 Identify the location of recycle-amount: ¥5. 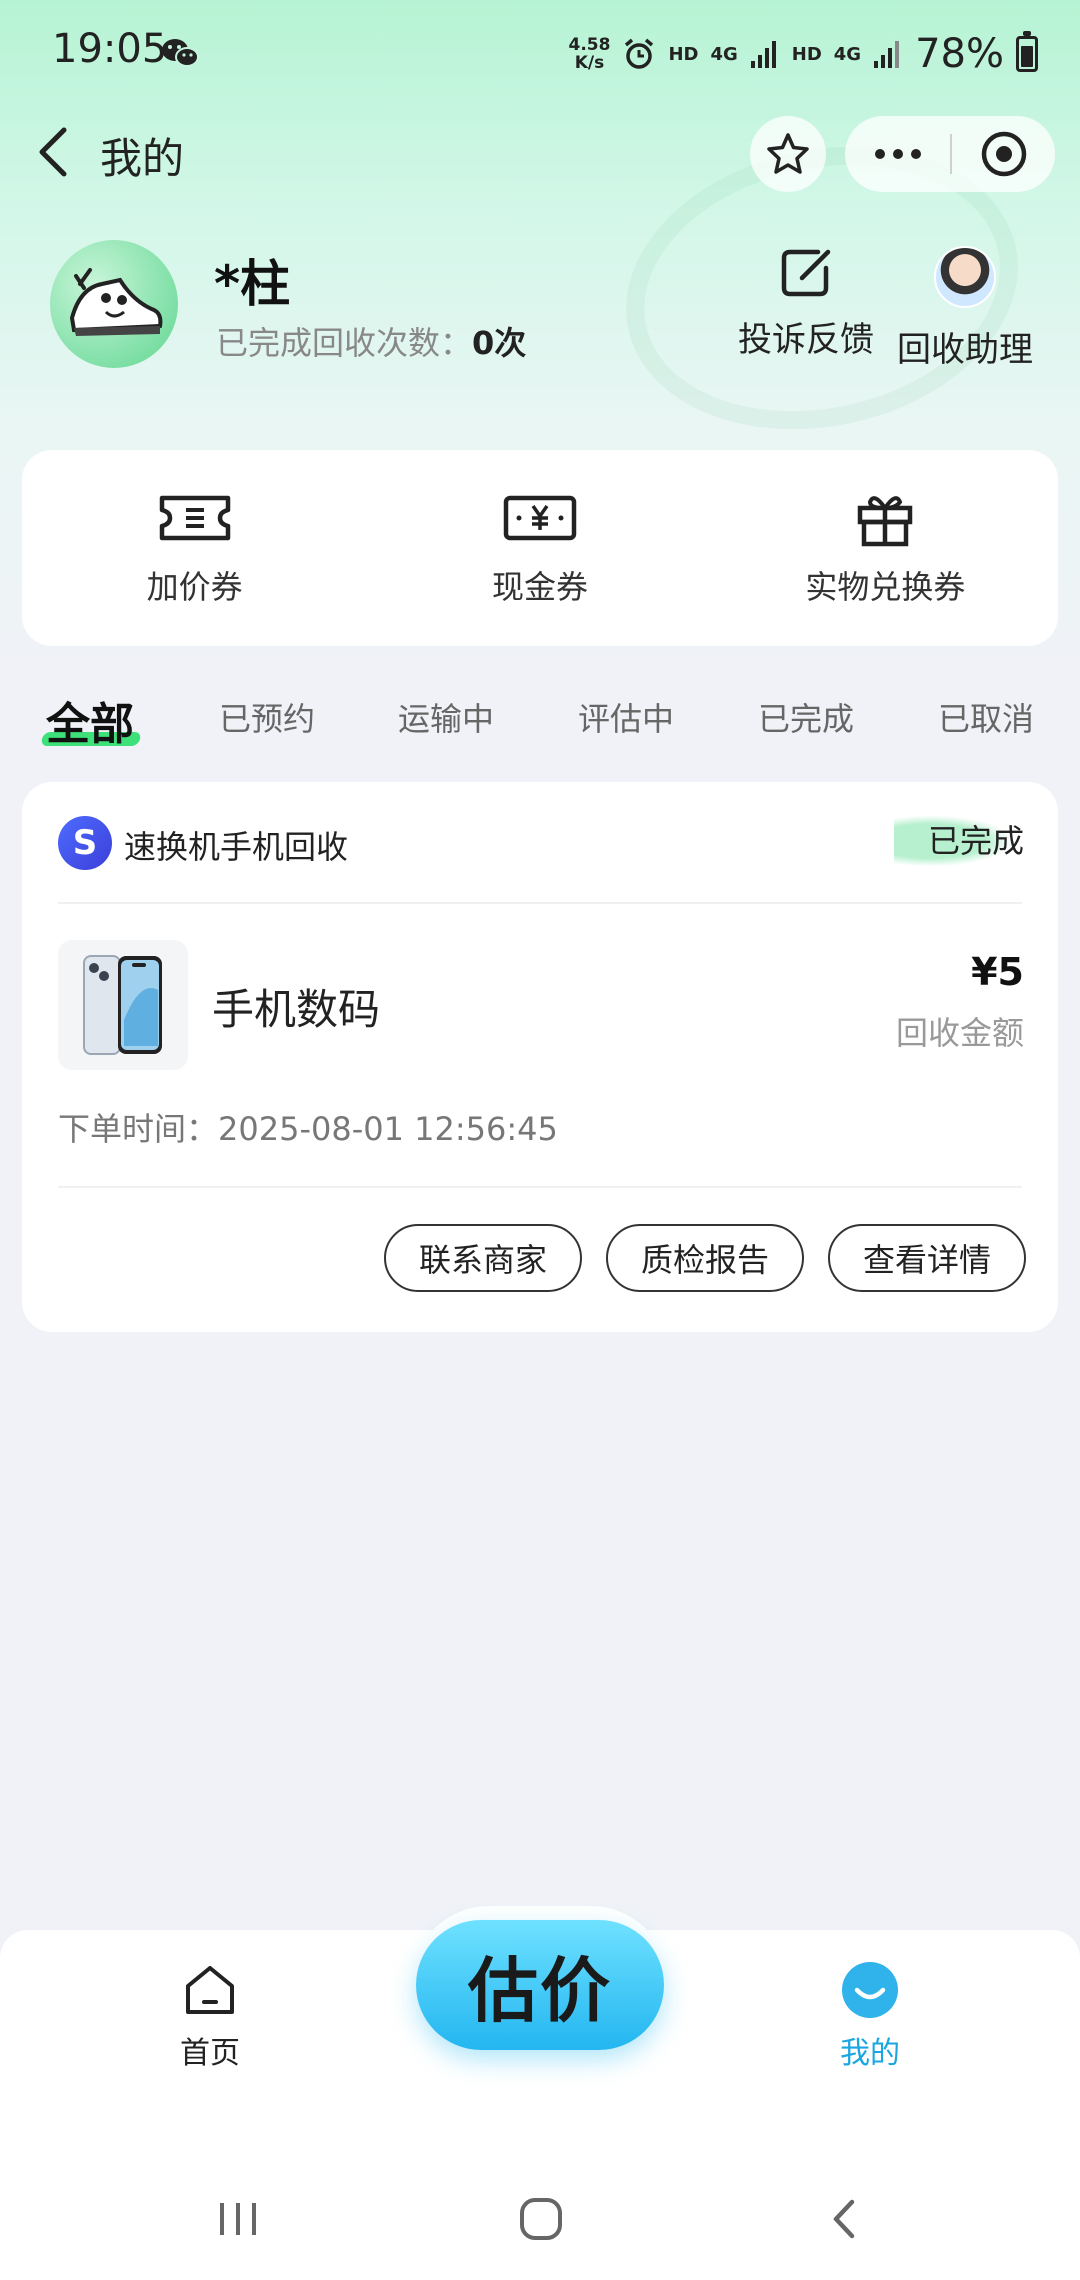
(997, 972).